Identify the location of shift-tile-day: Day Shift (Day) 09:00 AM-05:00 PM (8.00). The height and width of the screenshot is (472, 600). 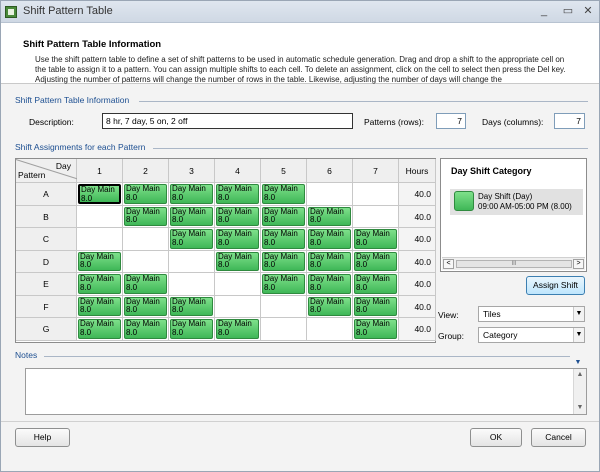
(516, 202).